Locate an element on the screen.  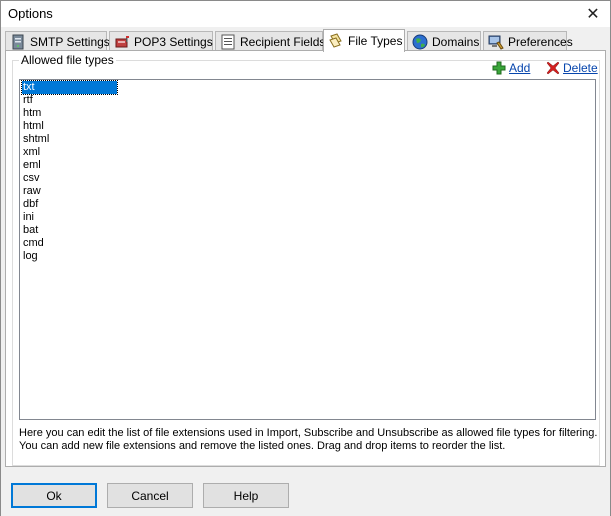
server-icon is located at coordinates (18, 41).